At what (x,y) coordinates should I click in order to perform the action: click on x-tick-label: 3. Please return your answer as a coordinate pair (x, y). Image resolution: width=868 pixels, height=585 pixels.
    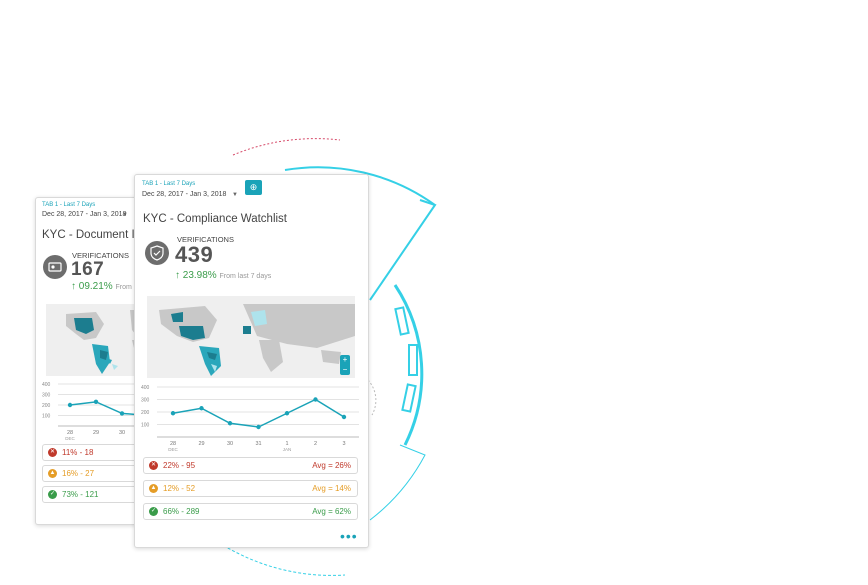
    Looking at the image, I should click on (343, 444).